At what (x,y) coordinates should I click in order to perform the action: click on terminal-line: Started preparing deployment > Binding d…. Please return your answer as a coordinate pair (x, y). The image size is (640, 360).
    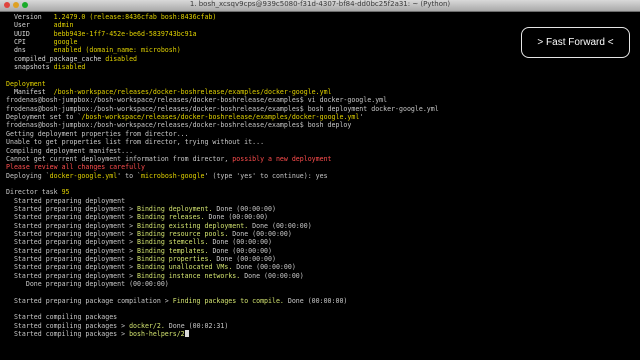
    Looking at the image, I should click on (321, 209).